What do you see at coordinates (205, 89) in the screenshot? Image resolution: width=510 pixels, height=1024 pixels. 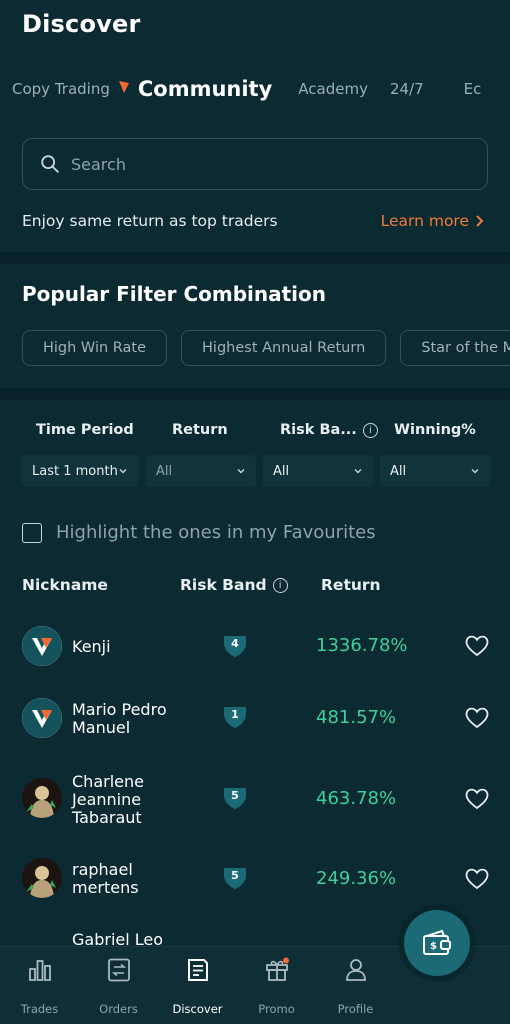 I see `tab-community: Community` at bounding box center [205, 89].